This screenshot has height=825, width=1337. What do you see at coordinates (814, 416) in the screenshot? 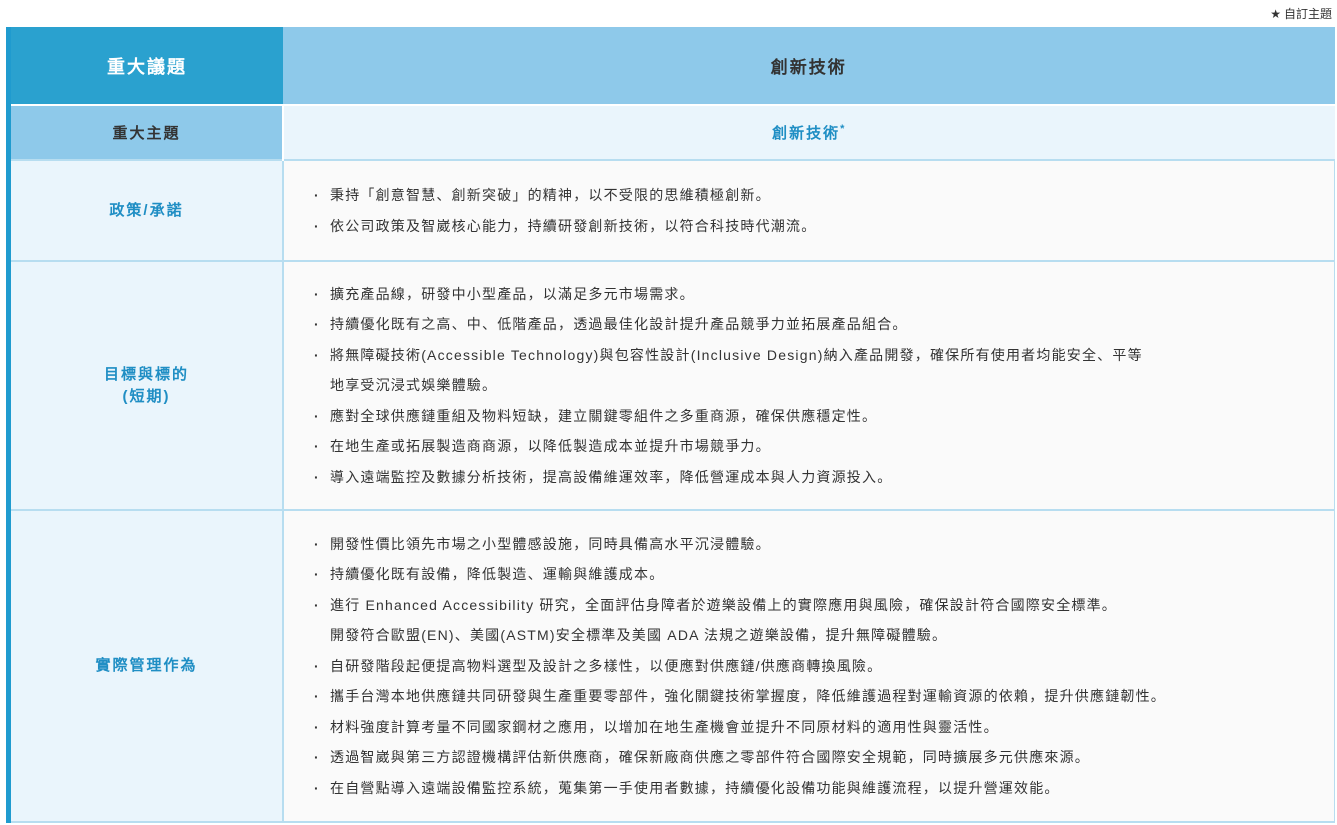
I see `list-item: 應對全球供應鏈重組及物料短缺，建立關鍵零組件之多重商源，確保供應穩定性。` at bounding box center [814, 416].